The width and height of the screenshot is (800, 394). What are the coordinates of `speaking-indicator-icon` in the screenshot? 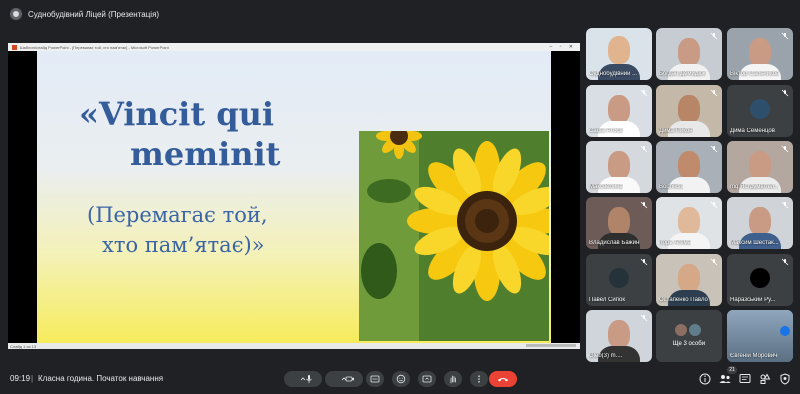 It's located at (785, 331).